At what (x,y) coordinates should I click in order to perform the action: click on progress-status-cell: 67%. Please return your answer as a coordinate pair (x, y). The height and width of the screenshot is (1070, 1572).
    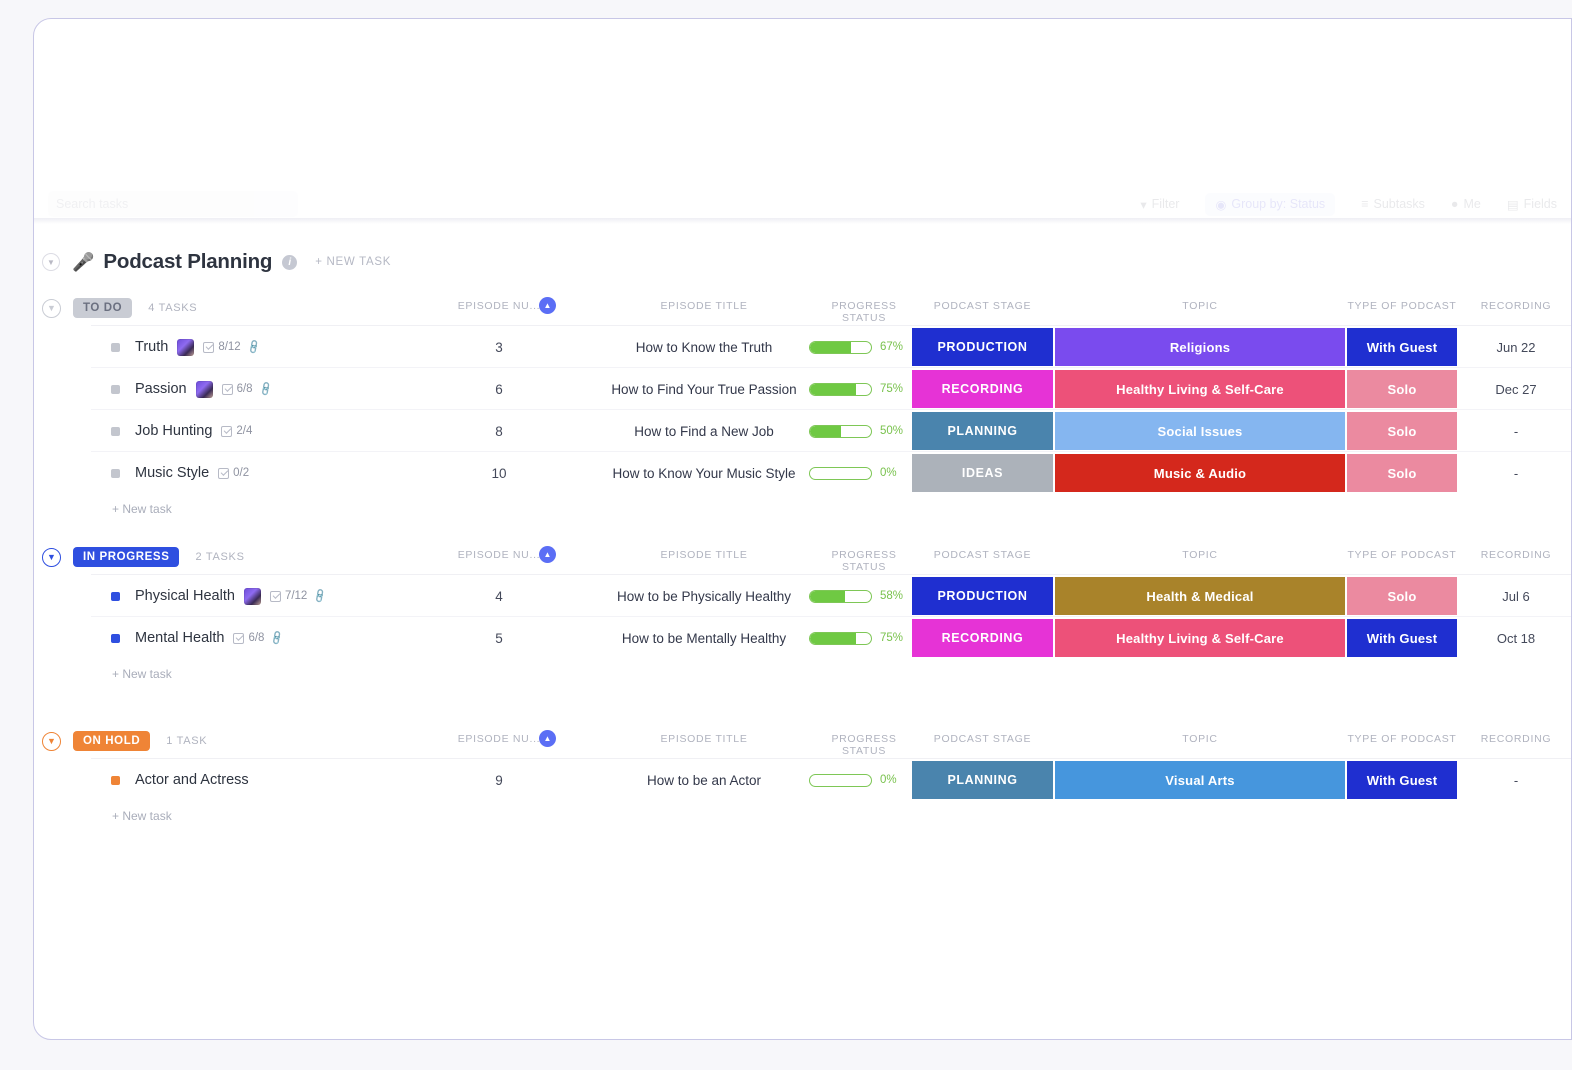
    Looking at the image, I should click on (864, 347).